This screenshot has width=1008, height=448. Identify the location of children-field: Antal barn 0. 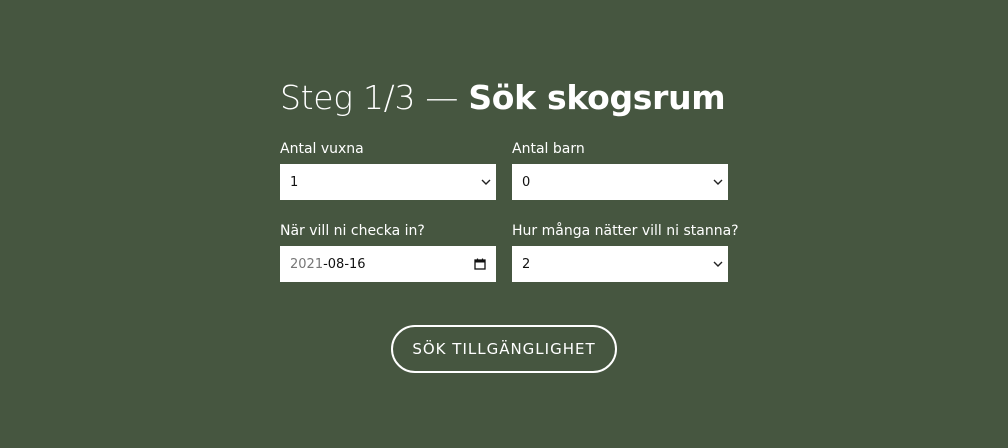
(620, 170).